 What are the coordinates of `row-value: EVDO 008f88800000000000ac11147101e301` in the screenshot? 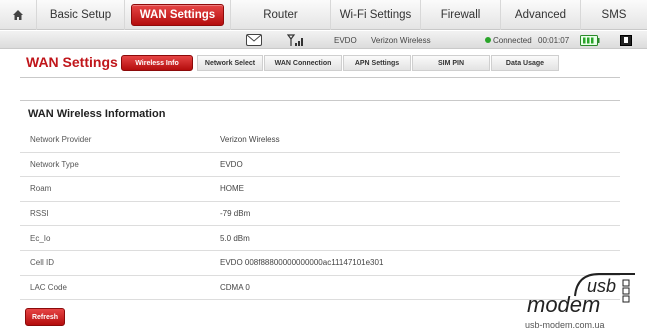 It's located at (302, 263).